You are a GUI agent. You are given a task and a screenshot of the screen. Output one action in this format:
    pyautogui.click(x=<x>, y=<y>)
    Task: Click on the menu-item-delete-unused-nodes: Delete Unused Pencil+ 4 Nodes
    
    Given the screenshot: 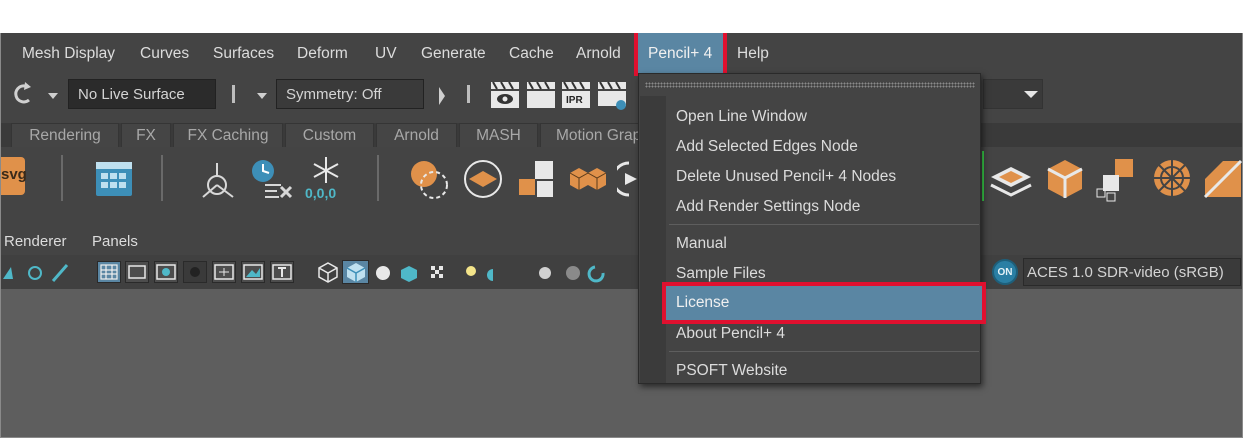 What is the action you would take?
    pyautogui.click(x=823, y=177)
    